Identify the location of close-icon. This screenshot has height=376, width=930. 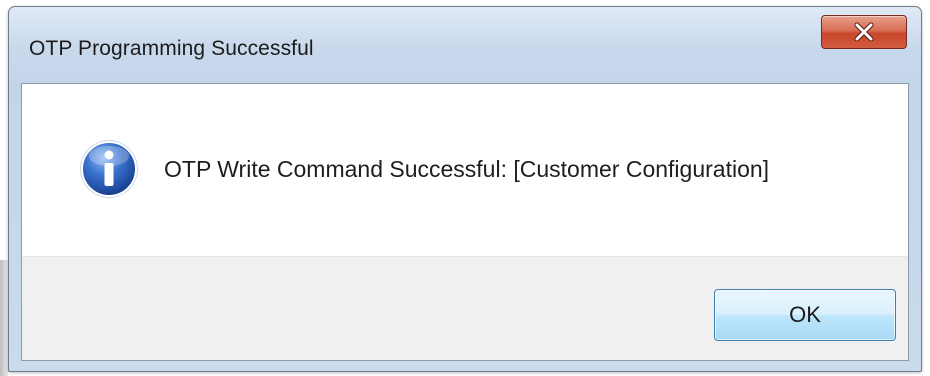
(864, 32).